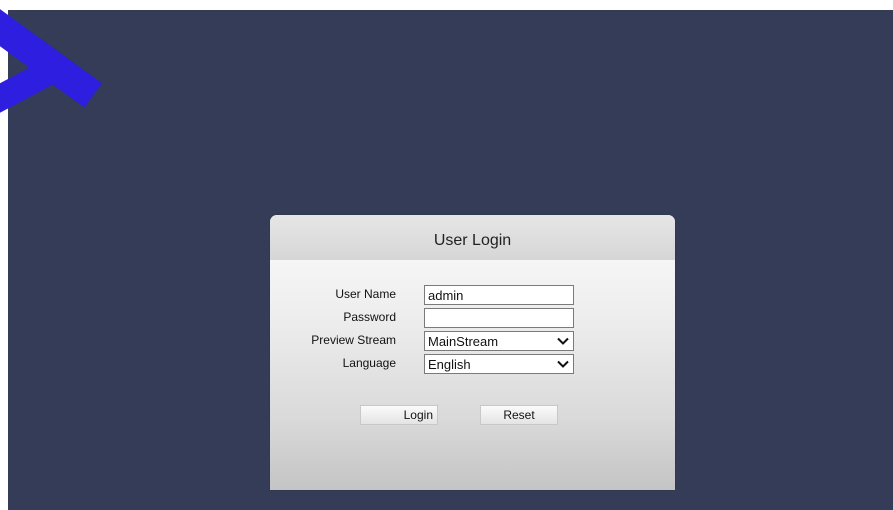 The height and width of the screenshot is (510, 893). I want to click on username-label: User Name, so click(365, 294).